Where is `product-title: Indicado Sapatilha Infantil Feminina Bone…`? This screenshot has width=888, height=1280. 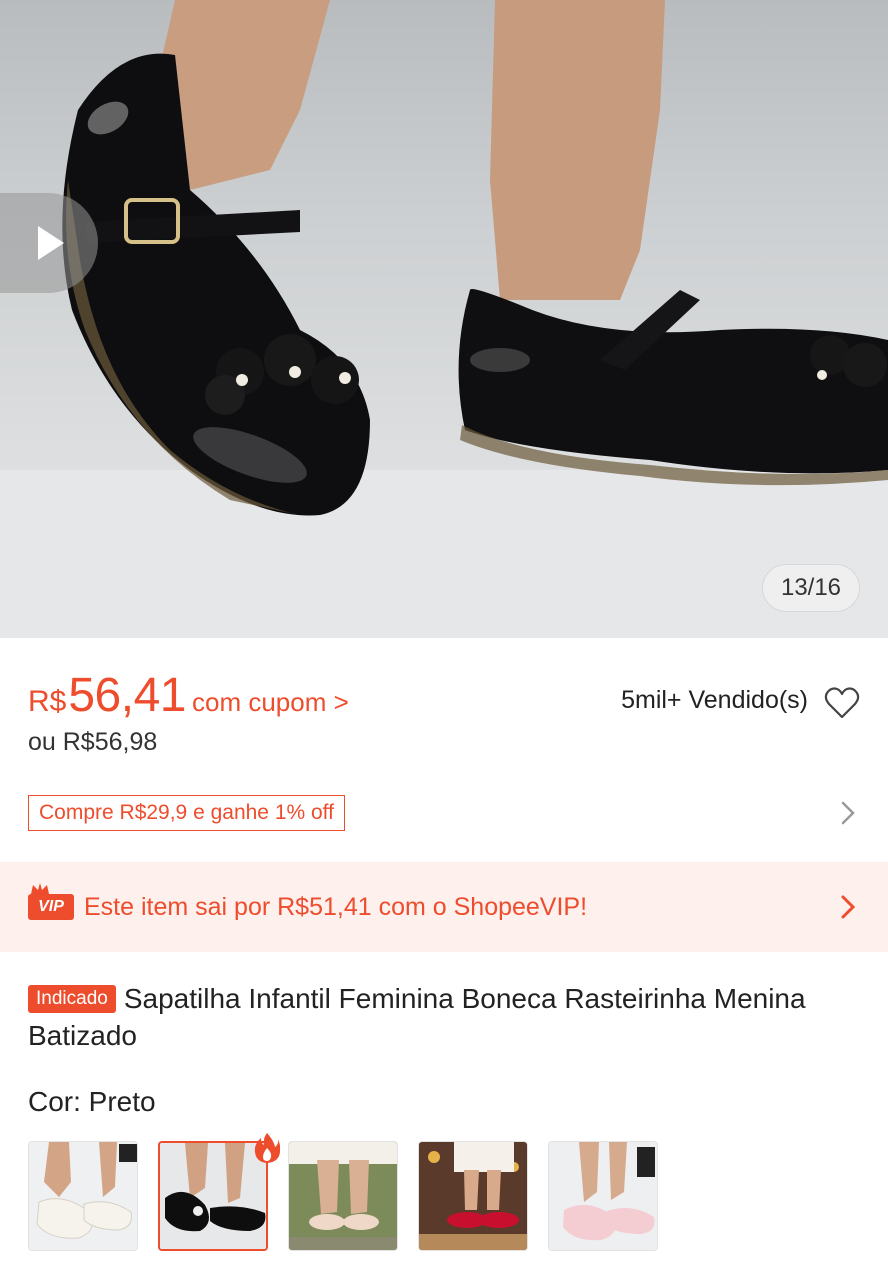
product-title: Indicado Sapatilha Infantil Feminina Bone… is located at coordinates (443, 1017).